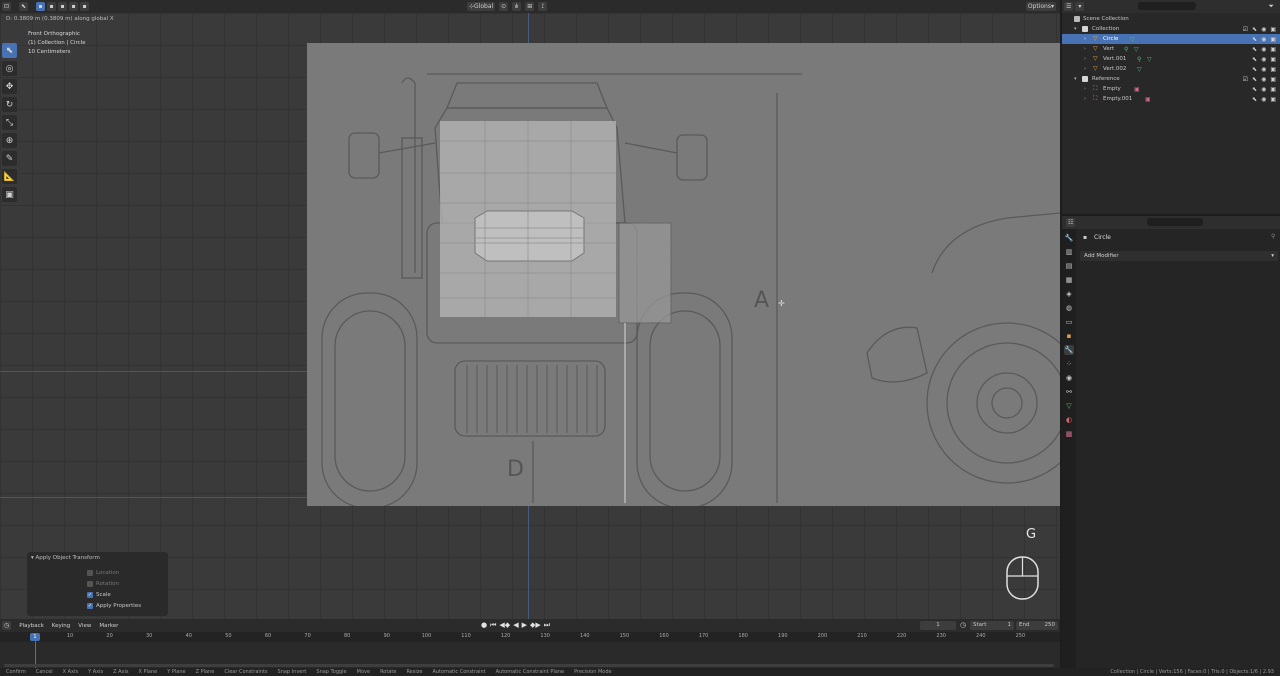 This screenshot has height=676, width=1280. What do you see at coordinates (9, 122) in the screenshot?
I see `scale-tool: ⤡` at bounding box center [9, 122].